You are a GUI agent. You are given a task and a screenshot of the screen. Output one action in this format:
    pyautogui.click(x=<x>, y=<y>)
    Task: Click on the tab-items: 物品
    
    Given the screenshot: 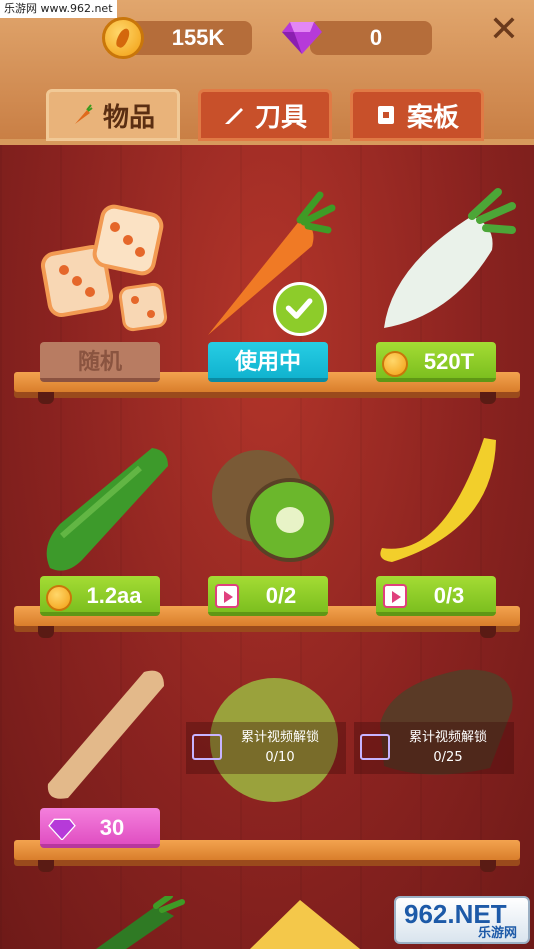 What is the action you would take?
    pyautogui.click(x=113, y=115)
    